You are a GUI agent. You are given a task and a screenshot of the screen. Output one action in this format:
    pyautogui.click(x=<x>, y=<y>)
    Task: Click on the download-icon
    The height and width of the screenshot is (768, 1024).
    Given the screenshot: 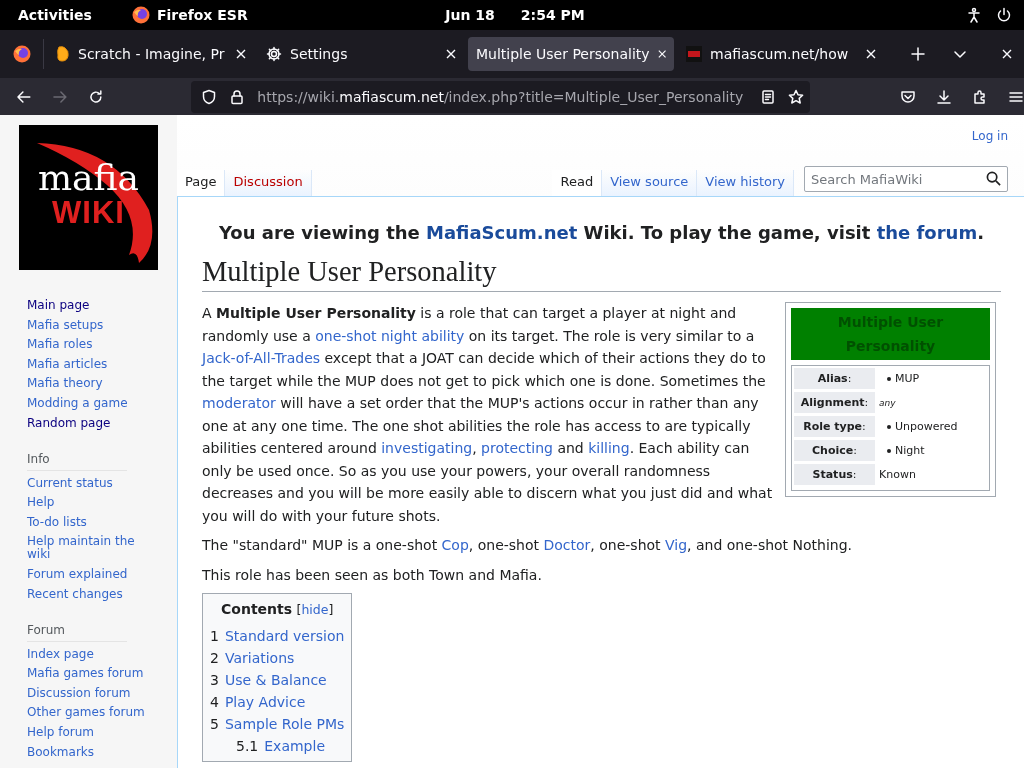 What is the action you would take?
    pyautogui.click(x=944, y=96)
    